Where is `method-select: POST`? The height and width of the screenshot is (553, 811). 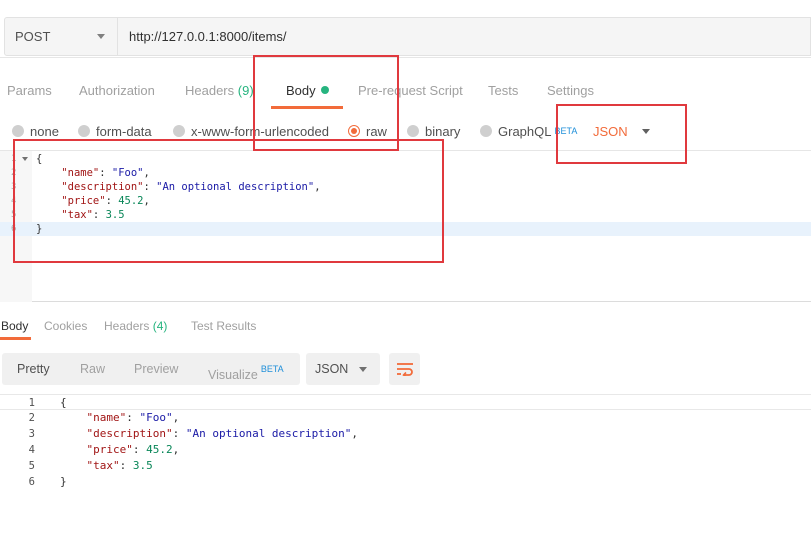
method-select: POST is located at coordinates (61, 36).